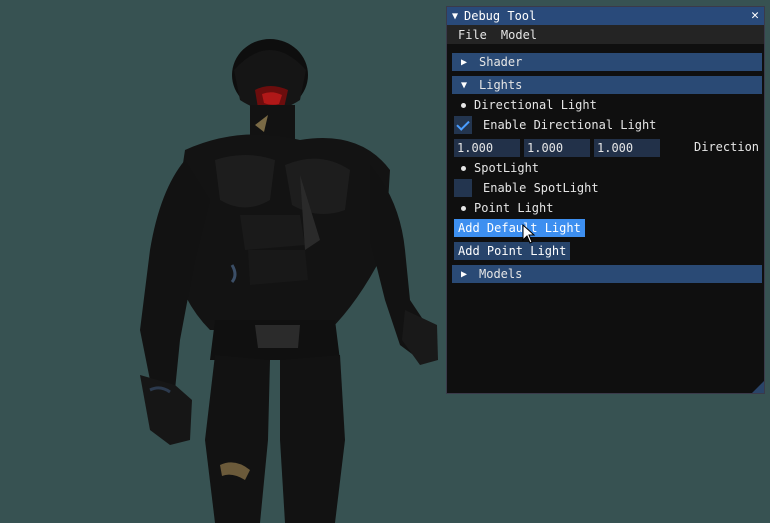  What do you see at coordinates (727, 147) in the screenshot?
I see `direction-label: Direction` at bounding box center [727, 147].